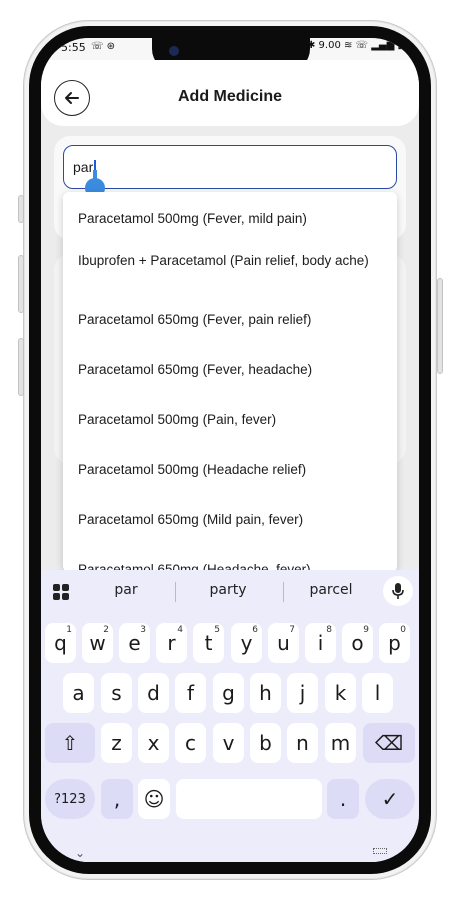 Image resolution: width=460 pixels, height=900 pixels. Describe the element at coordinates (73, 47) in the screenshot. I see `status-time: 5:55` at that location.